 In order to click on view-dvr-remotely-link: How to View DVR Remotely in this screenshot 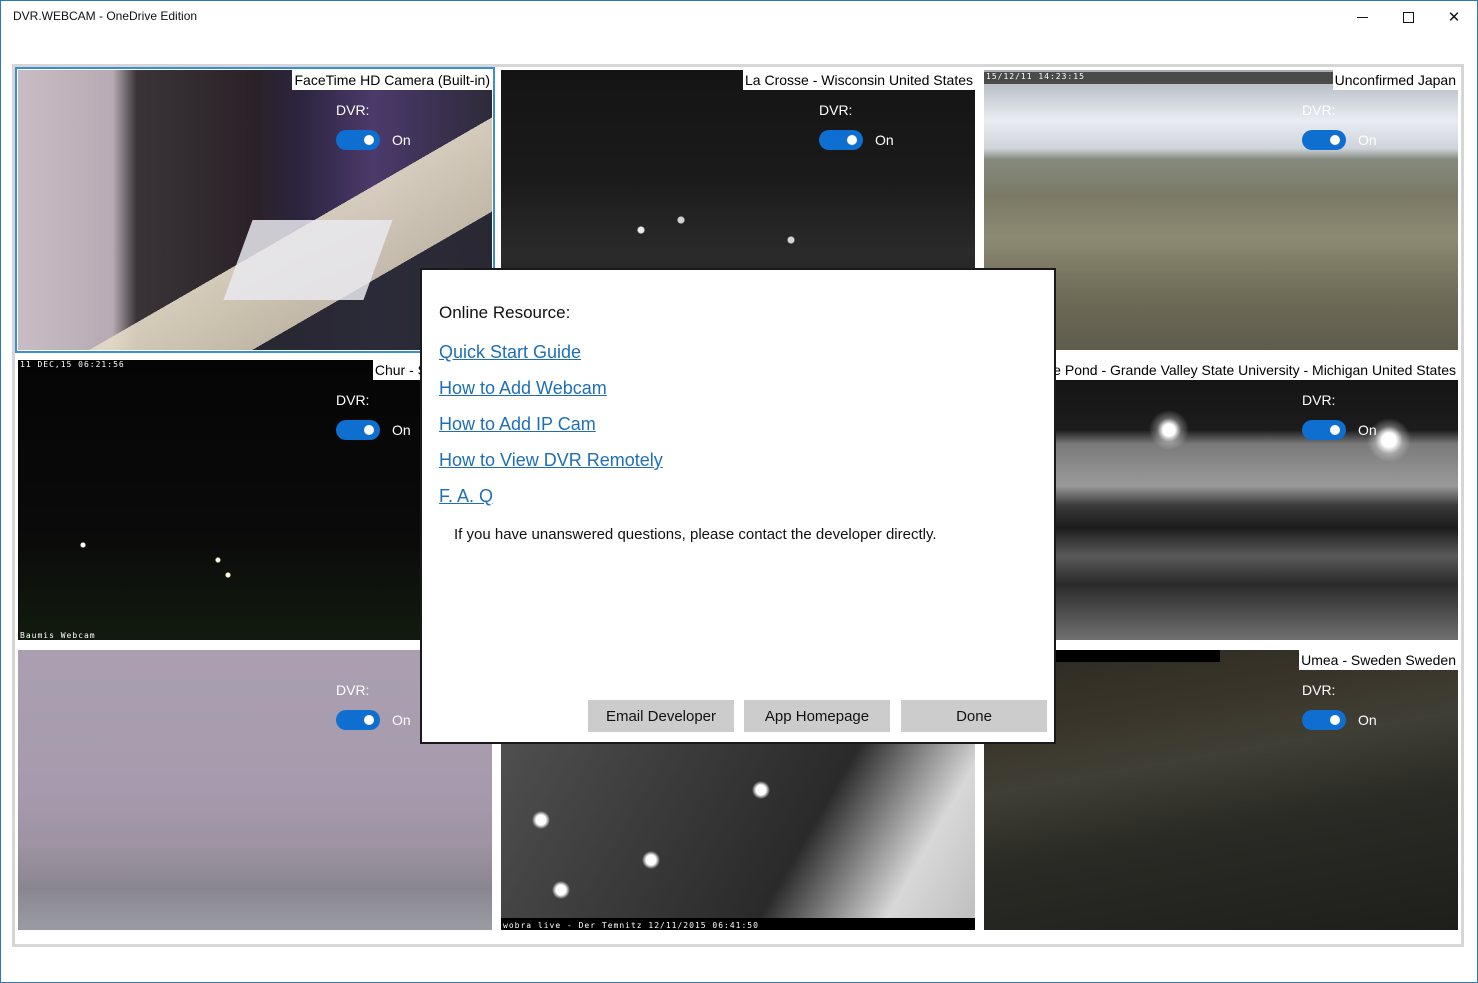, I will do `click(551, 460)`.